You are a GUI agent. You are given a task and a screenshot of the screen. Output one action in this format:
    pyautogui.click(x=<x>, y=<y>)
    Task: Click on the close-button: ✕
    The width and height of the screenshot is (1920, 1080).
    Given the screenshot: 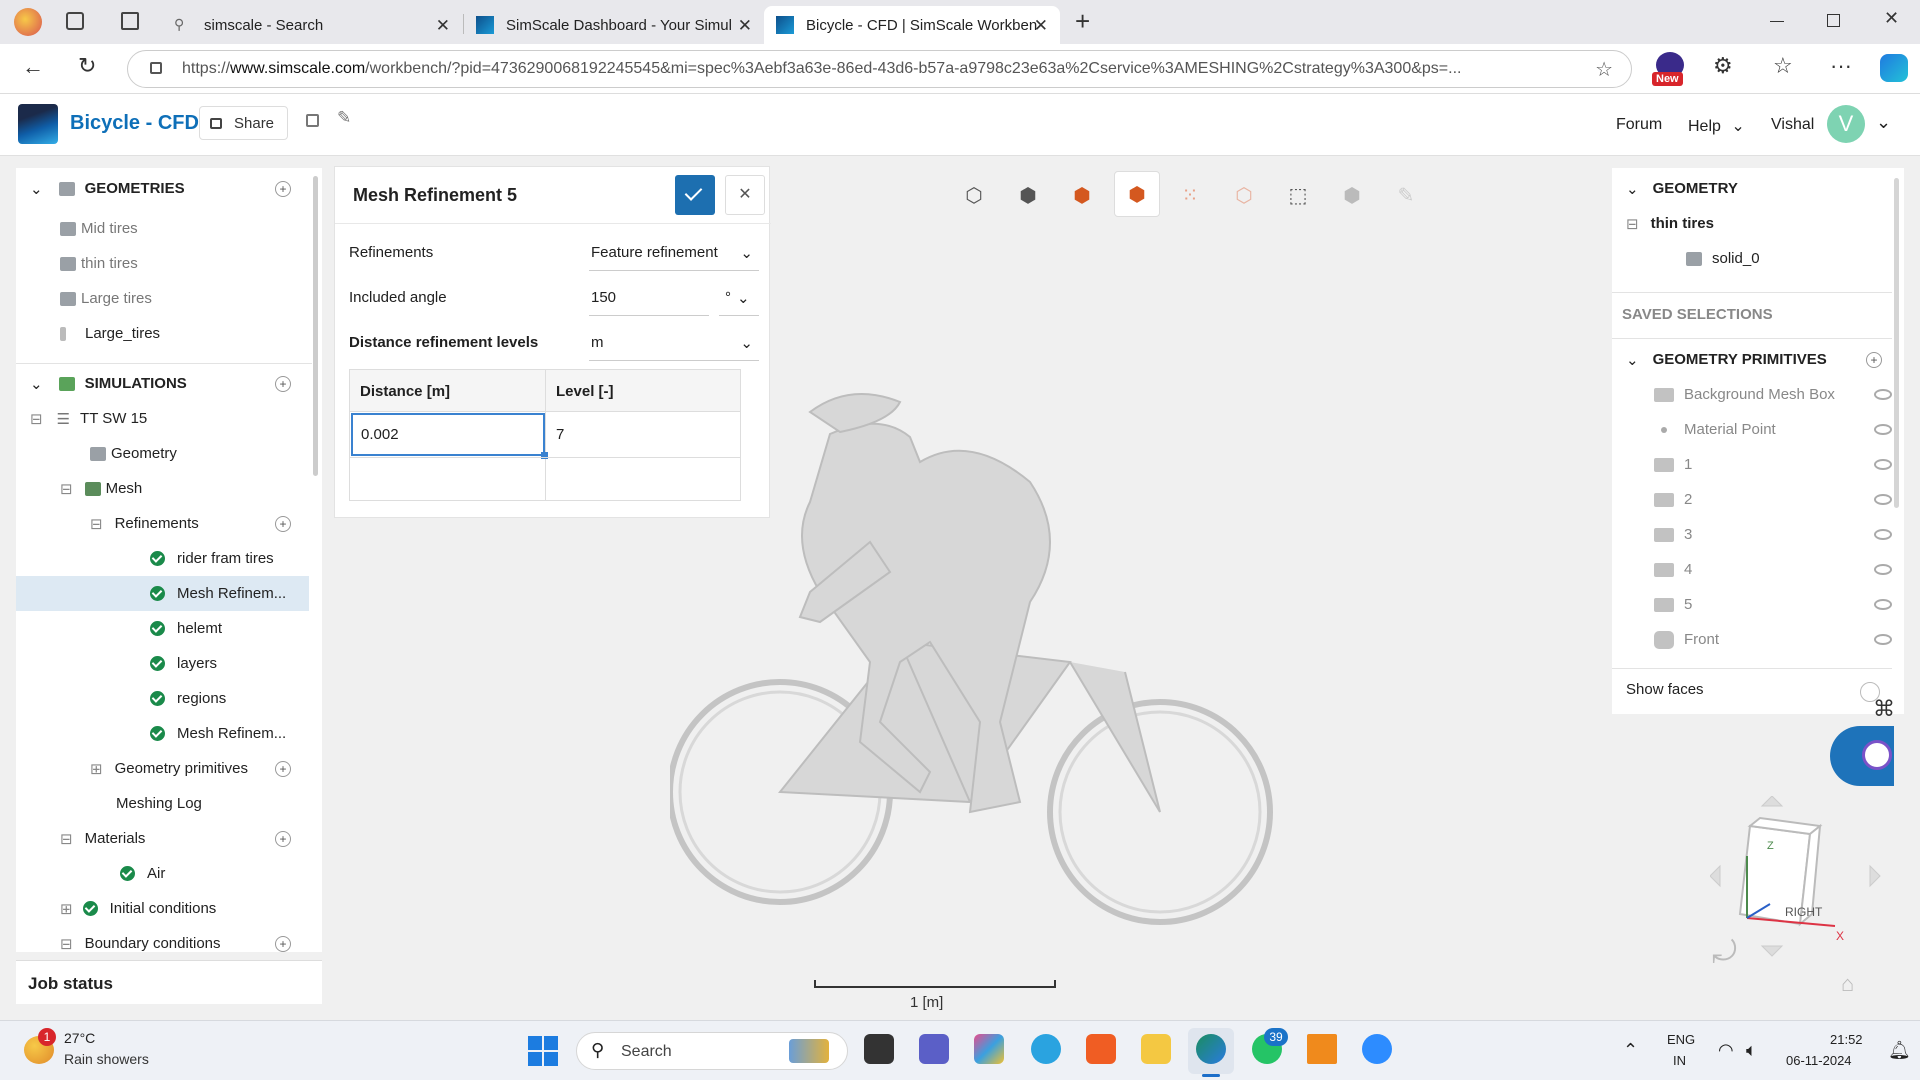 What is the action you would take?
    pyautogui.click(x=745, y=195)
    